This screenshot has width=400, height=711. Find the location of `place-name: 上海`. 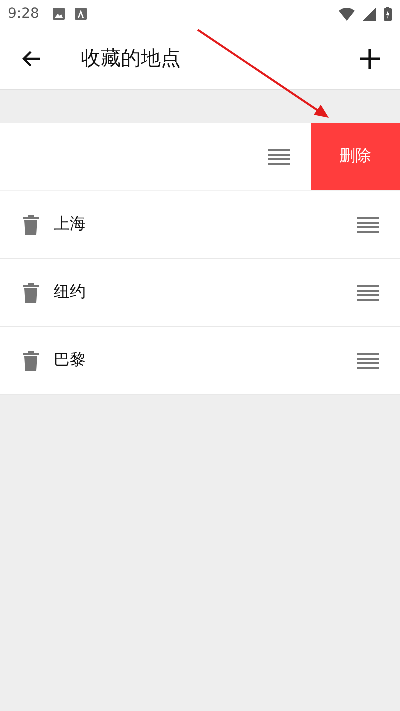

place-name: 上海 is located at coordinates (70, 224).